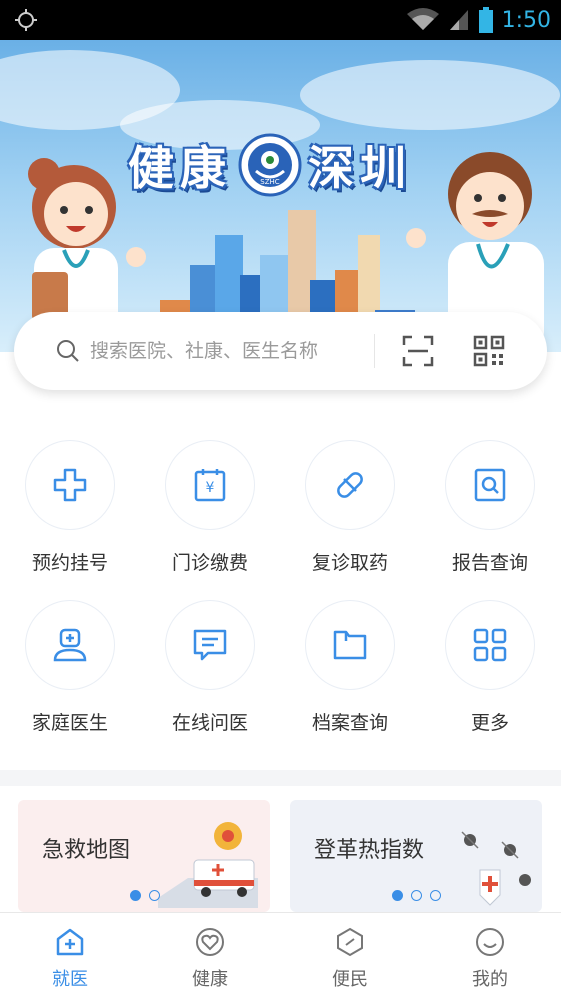 The height and width of the screenshot is (1000, 561). Describe the element at coordinates (490, 667) in the screenshot. I see `service-more: 更多` at that location.